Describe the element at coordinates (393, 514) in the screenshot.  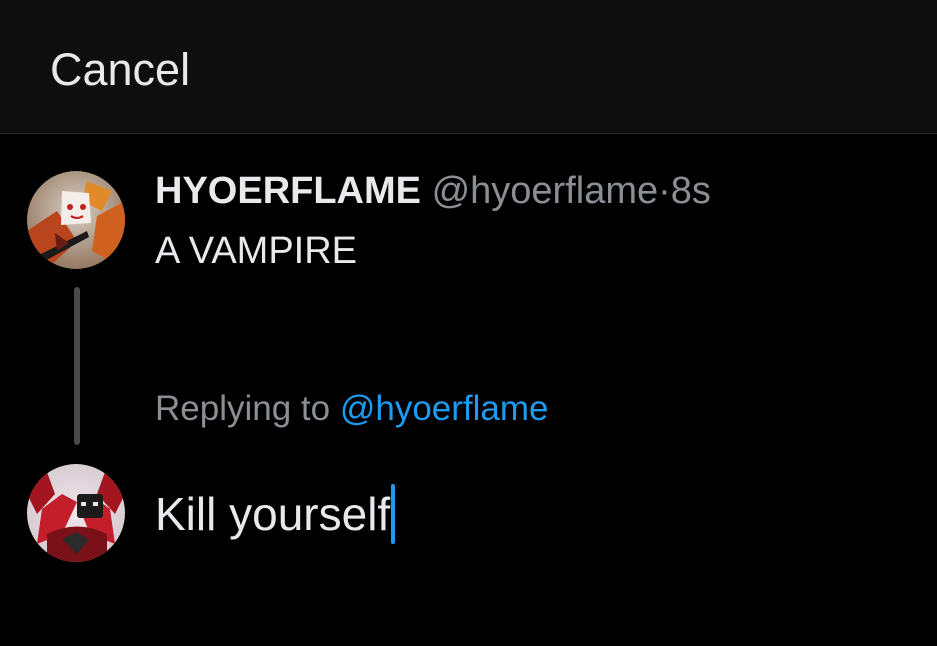
I see `text-cursor` at that location.